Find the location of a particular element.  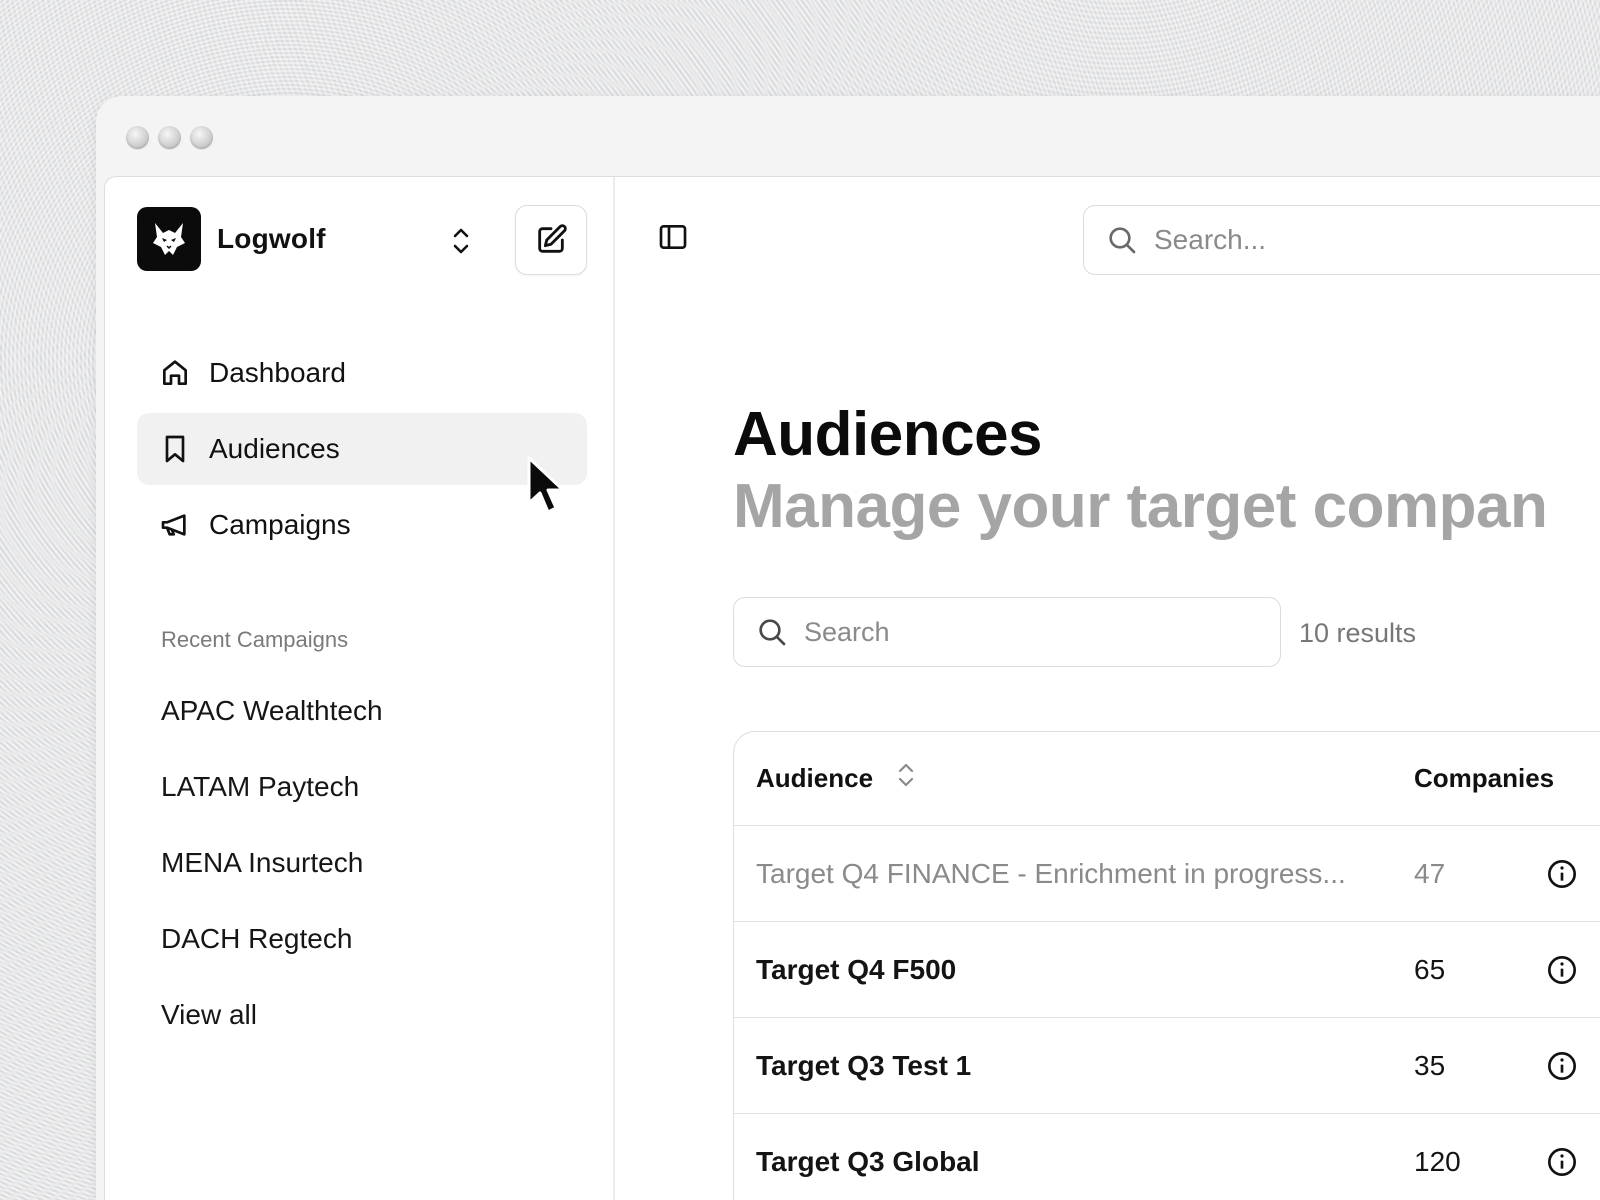

recent-campaign-item: LATAM Paytech is located at coordinates (272, 787).